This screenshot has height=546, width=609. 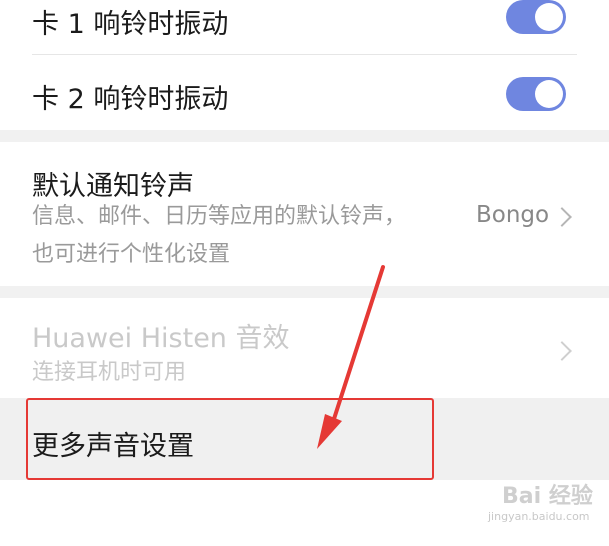 What do you see at coordinates (130, 99) in the screenshot?
I see `card2-vibrate-label: 卡 2 响铃时振动` at bounding box center [130, 99].